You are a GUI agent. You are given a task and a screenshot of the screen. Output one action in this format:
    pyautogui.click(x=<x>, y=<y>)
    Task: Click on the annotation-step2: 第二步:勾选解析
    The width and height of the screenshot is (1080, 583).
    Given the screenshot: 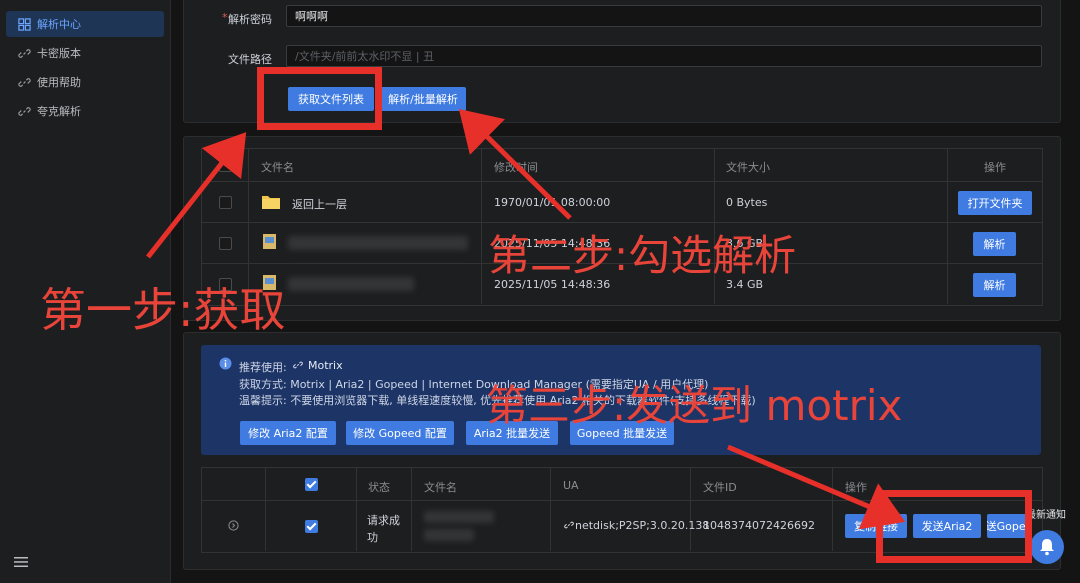 What is the action you would take?
    pyautogui.click(x=642, y=255)
    